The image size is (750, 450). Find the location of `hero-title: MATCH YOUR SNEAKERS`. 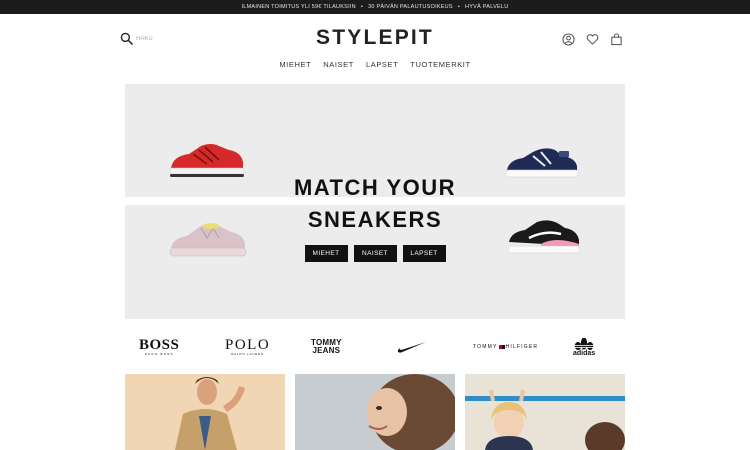

hero-title: MATCH YOUR SNEAKERS is located at coordinates (375, 204).